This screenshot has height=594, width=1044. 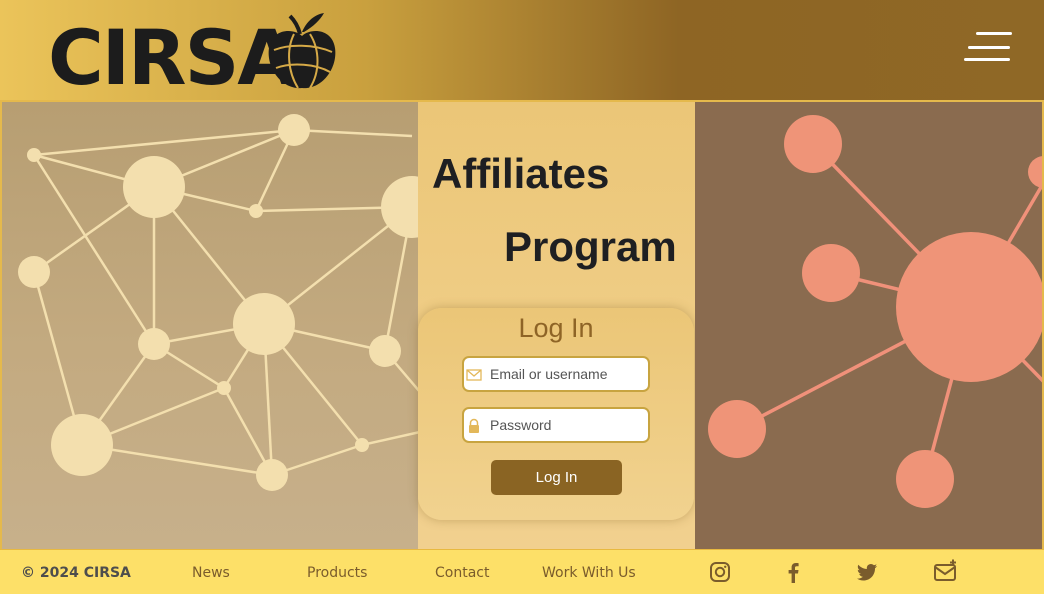 What do you see at coordinates (521, 173) in the screenshot?
I see `page-title-line1: Affiliates` at bounding box center [521, 173].